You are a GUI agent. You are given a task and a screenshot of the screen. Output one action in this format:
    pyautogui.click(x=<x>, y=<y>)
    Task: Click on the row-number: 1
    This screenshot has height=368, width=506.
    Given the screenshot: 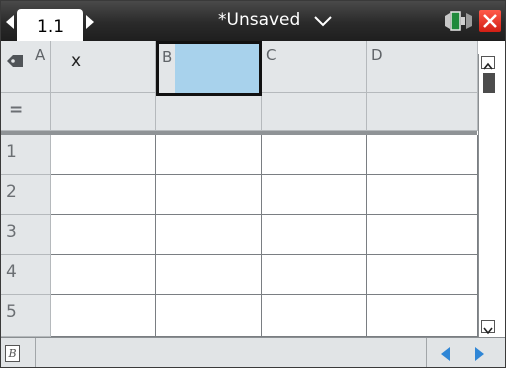 What is the action you would take?
    pyautogui.click(x=11, y=152)
    